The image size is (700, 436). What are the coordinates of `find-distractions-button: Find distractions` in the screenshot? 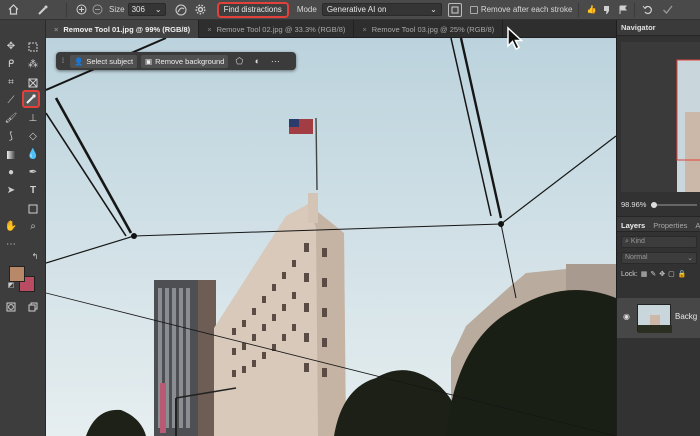 It's located at (252, 9).